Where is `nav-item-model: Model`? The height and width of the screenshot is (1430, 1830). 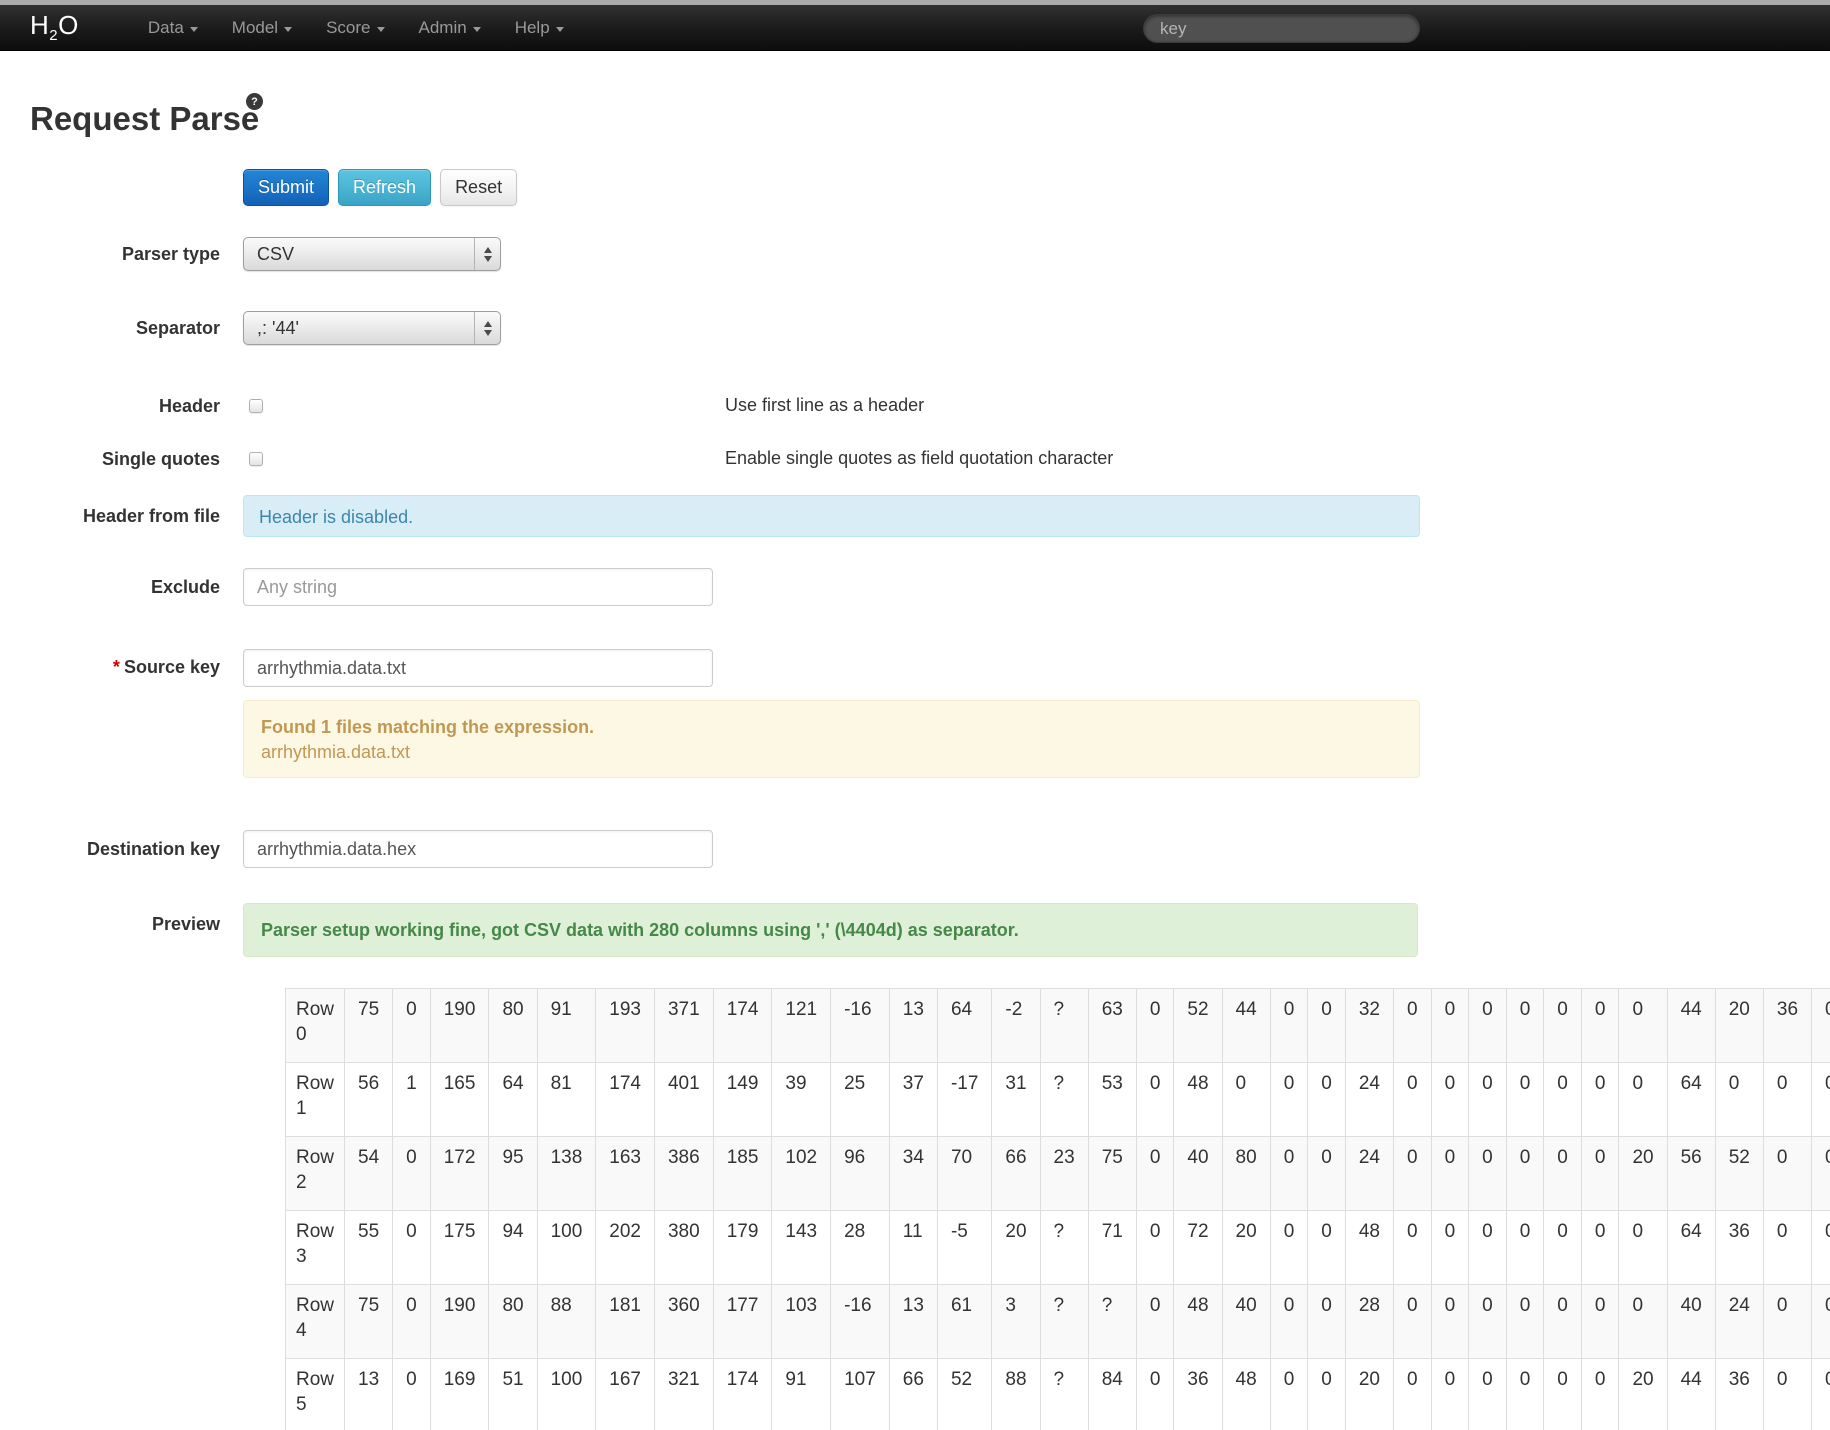 nav-item-model: Model is located at coordinates (262, 28).